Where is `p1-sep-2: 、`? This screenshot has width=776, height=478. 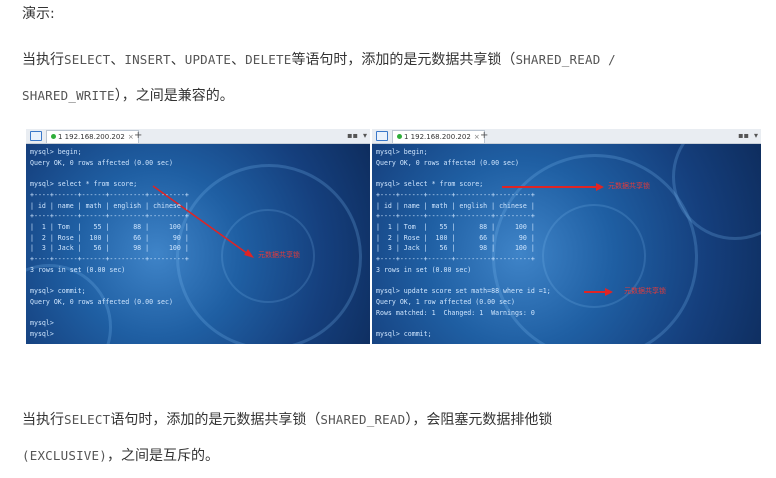 p1-sep-2: 、 is located at coordinates (177, 60).